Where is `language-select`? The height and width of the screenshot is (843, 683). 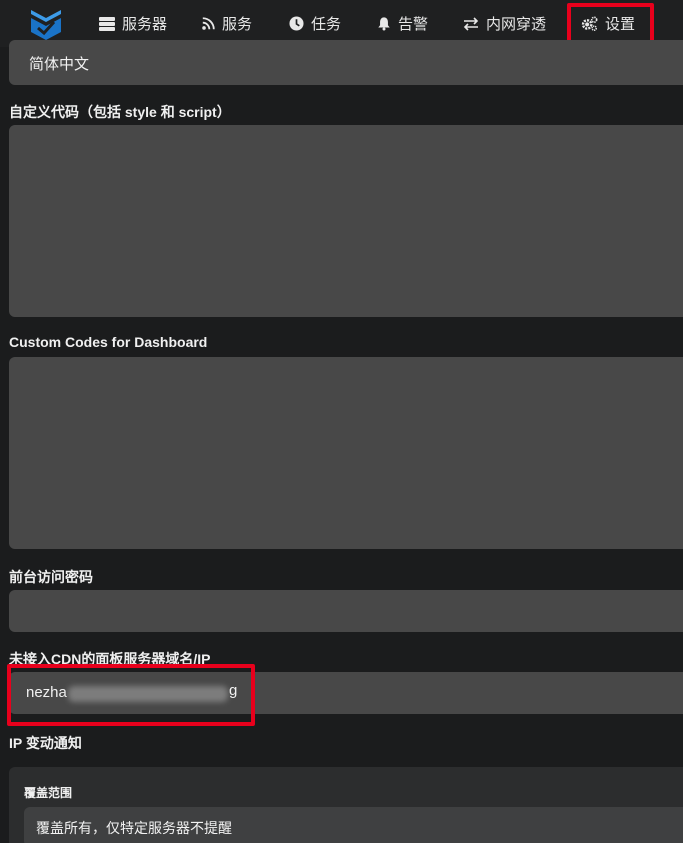
language-select is located at coordinates (346, 62).